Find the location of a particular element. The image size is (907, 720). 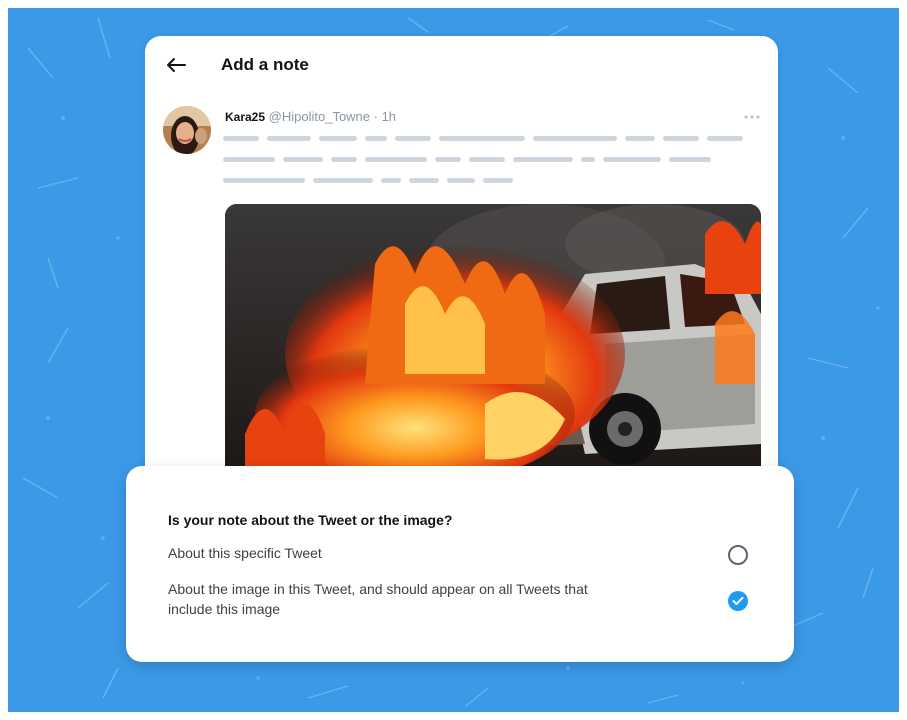

tweet-header: Kara25 @Hipolito_Towne · 1h is located at coordinates (310, 117).